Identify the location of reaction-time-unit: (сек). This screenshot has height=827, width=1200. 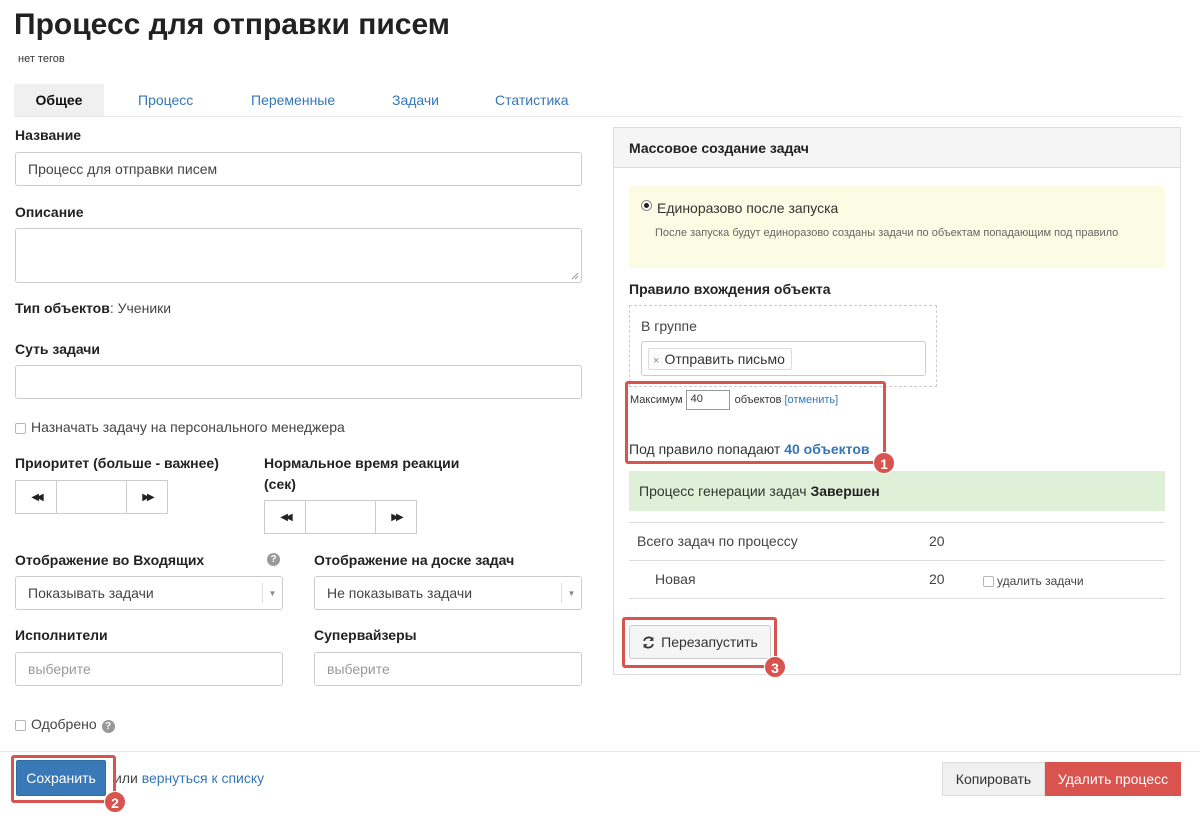
(280, 484).